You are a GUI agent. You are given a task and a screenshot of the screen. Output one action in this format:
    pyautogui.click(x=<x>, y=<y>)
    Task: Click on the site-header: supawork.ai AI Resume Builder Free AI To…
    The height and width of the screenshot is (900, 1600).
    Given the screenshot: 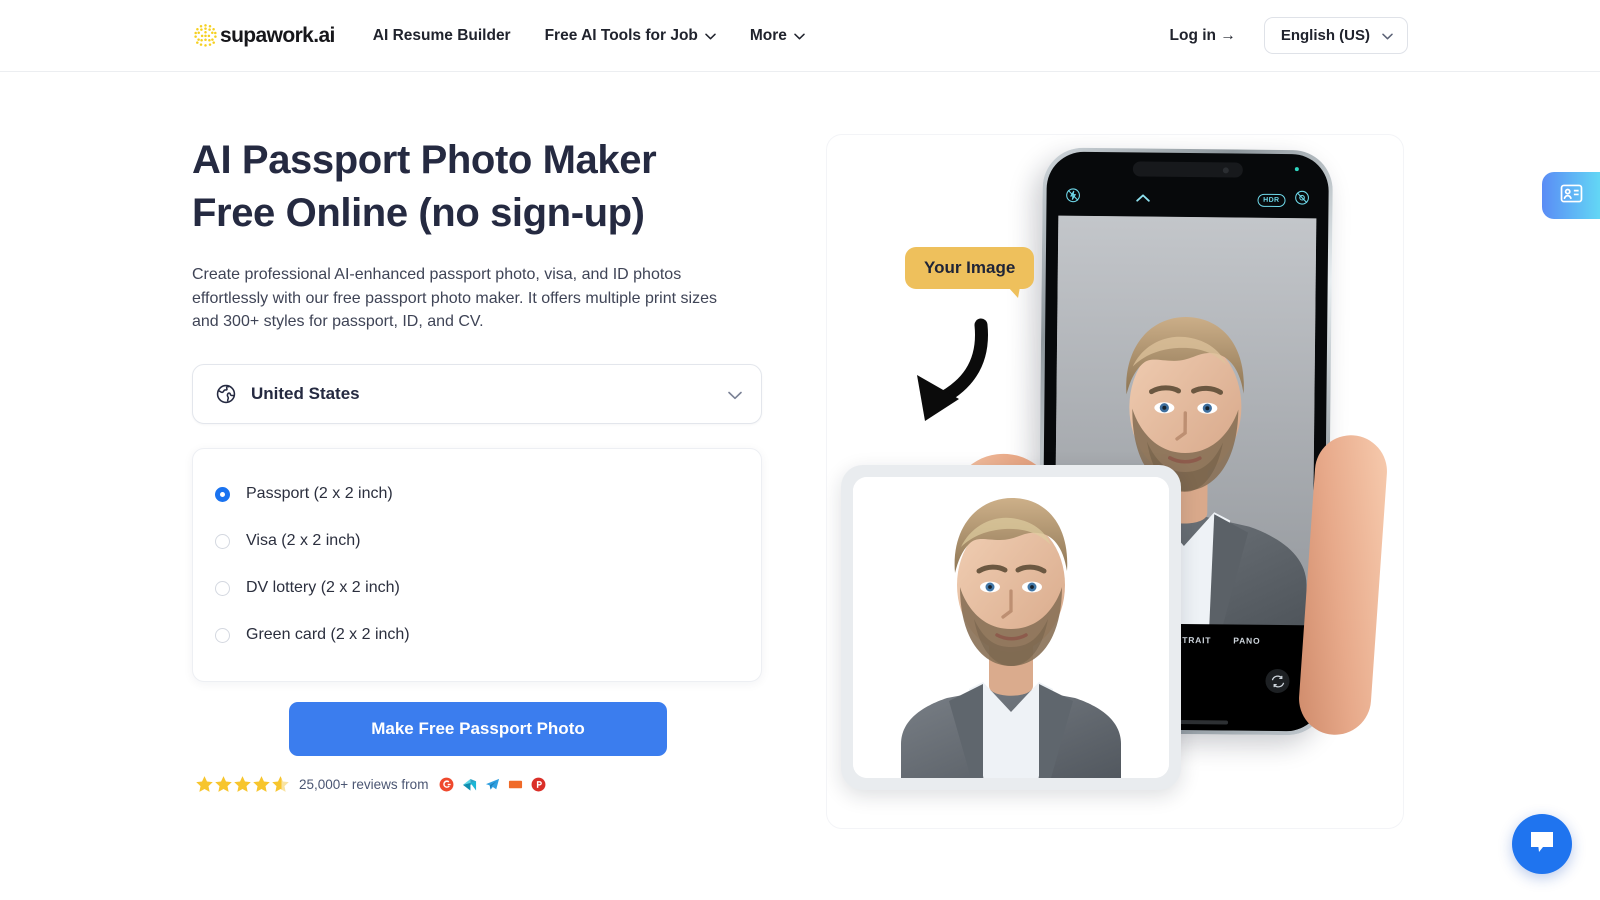 What is the action you would take?
    pyautogui.click(x=800, y=36)
    